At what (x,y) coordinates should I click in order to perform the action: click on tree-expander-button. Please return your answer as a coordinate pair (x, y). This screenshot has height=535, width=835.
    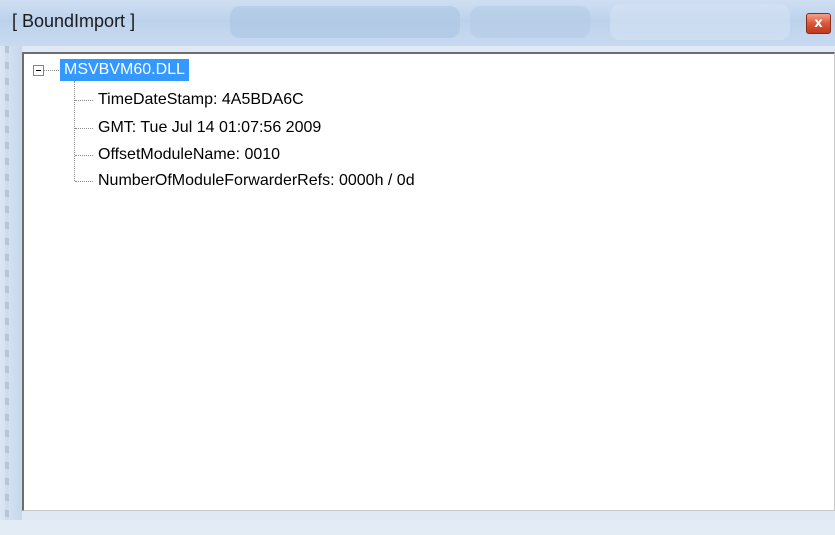
    Looking at the image, I should click on (38, 70).